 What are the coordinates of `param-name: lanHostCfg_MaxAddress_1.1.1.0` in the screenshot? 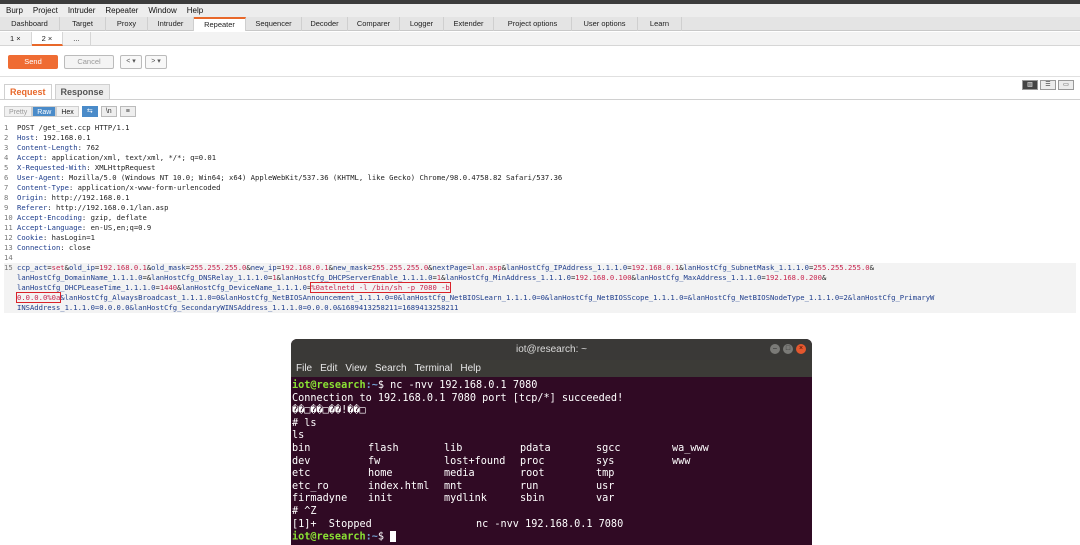 It's located at (698, 277).